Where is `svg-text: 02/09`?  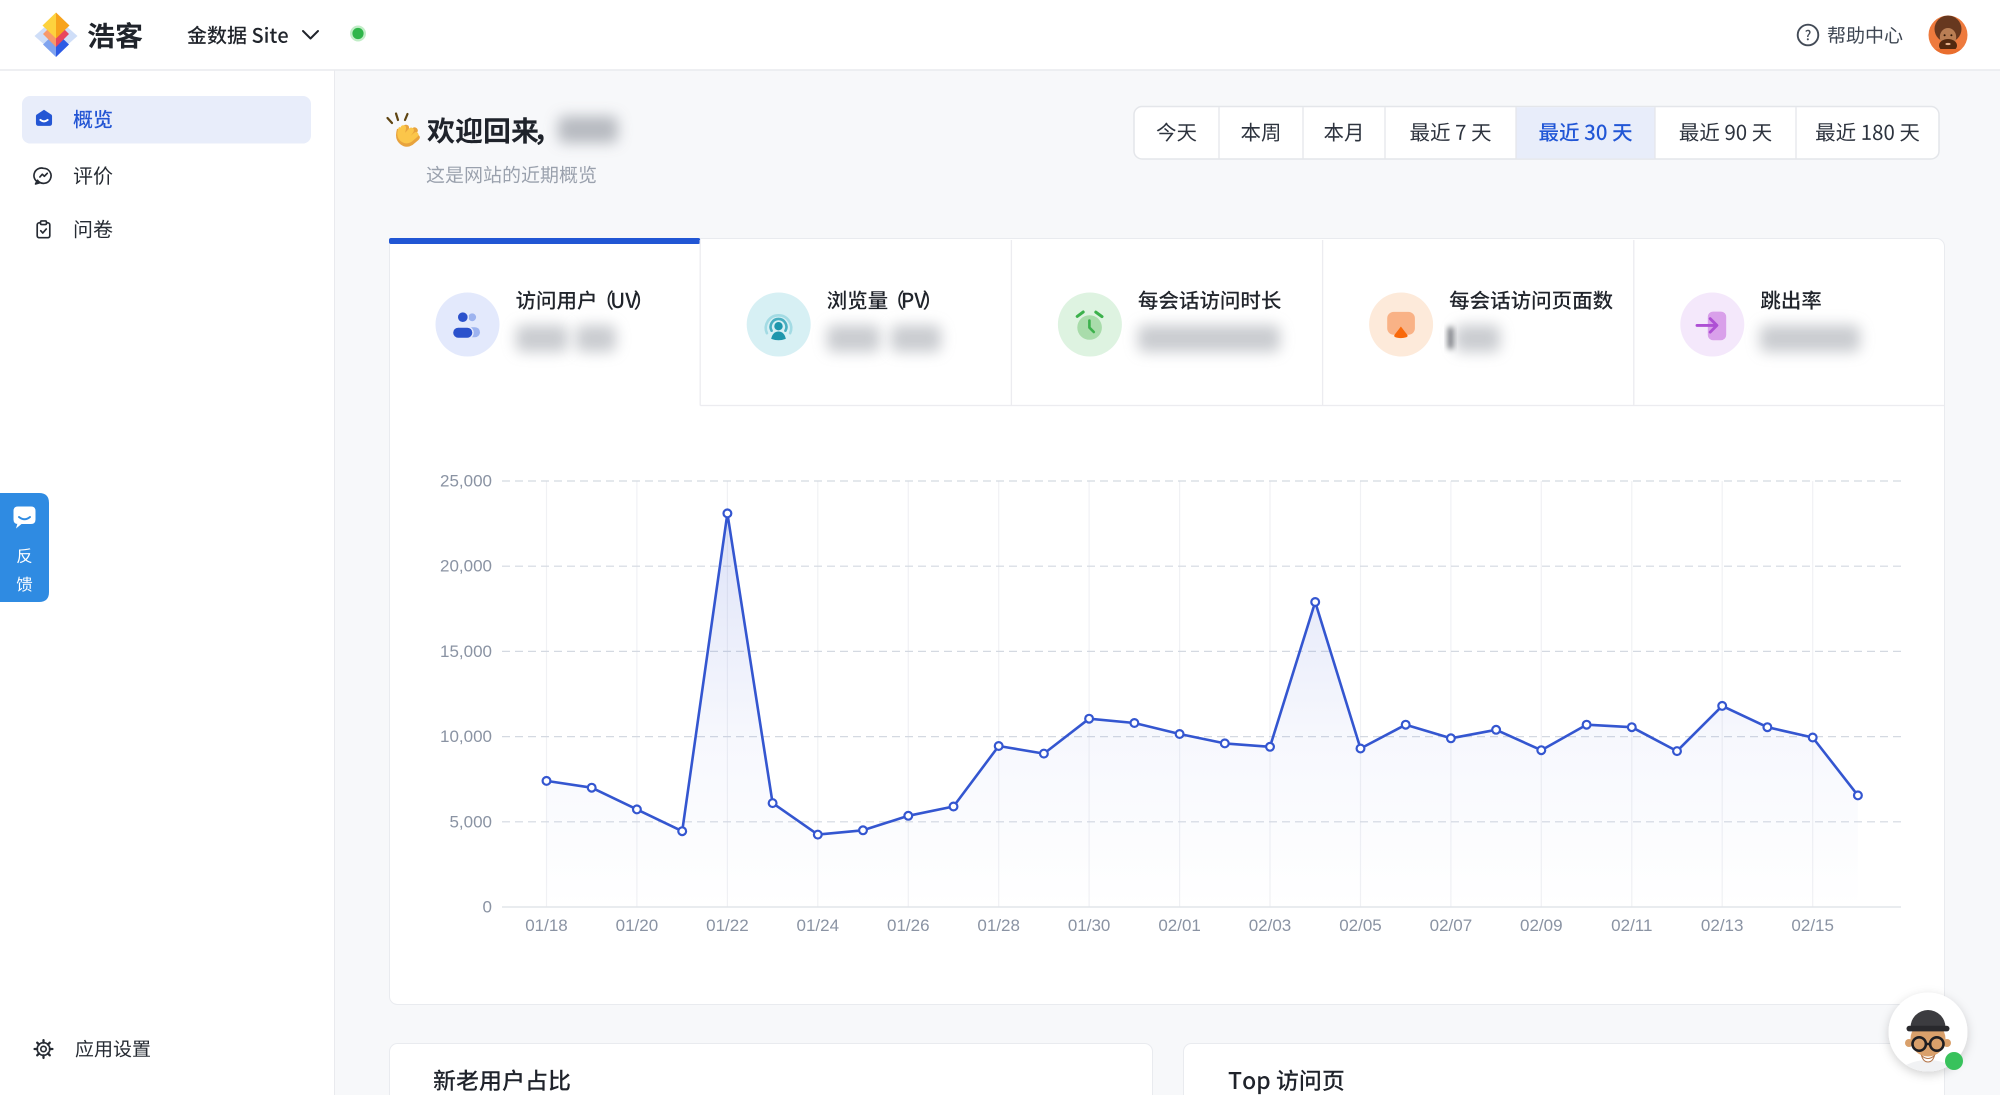
svg-text: 02/09 is located at coordinates (1541, 925).